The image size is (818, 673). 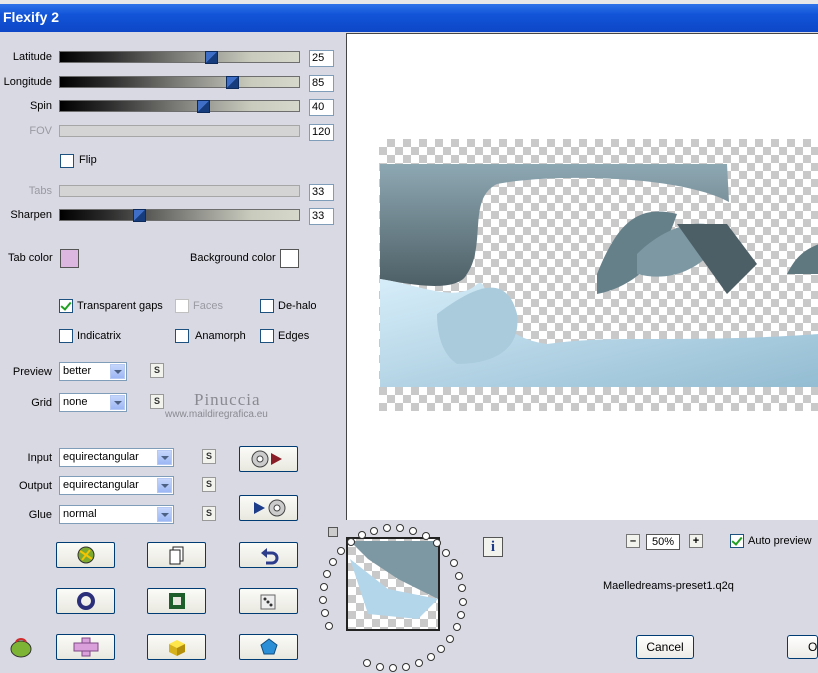 I want to click on output-projection-select: equirectangular, so click(x=116, y=485).